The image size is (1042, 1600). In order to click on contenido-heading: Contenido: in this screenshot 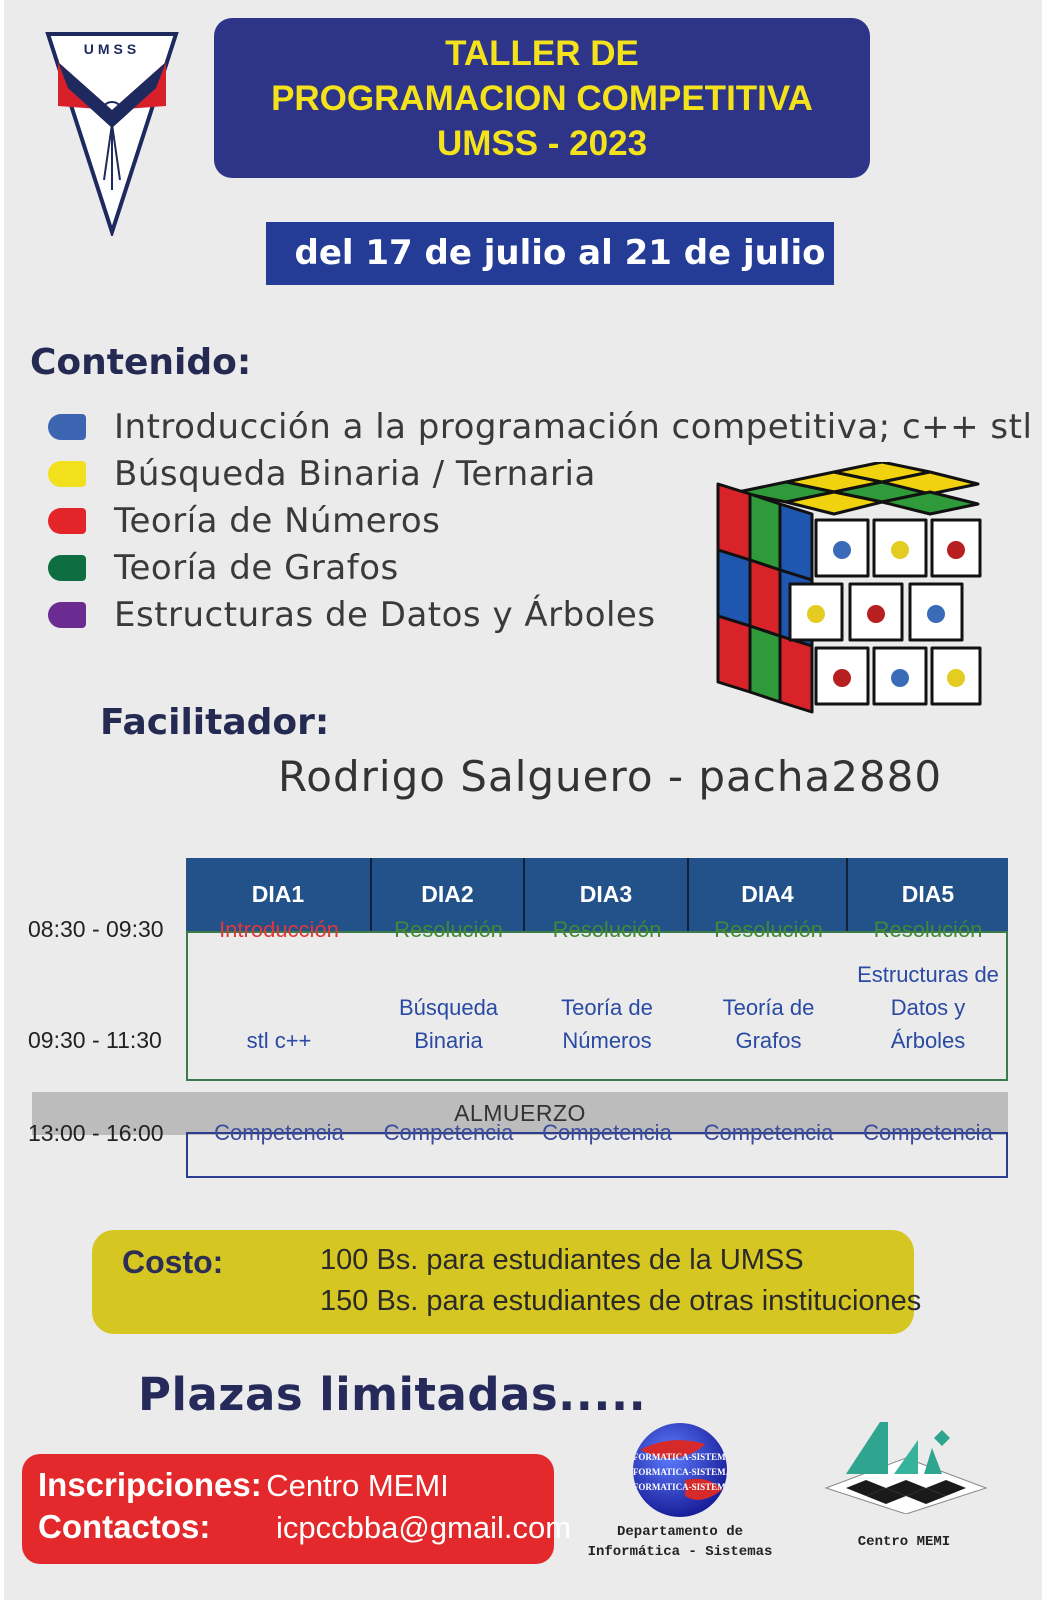, I will do `click(141, 362)`.